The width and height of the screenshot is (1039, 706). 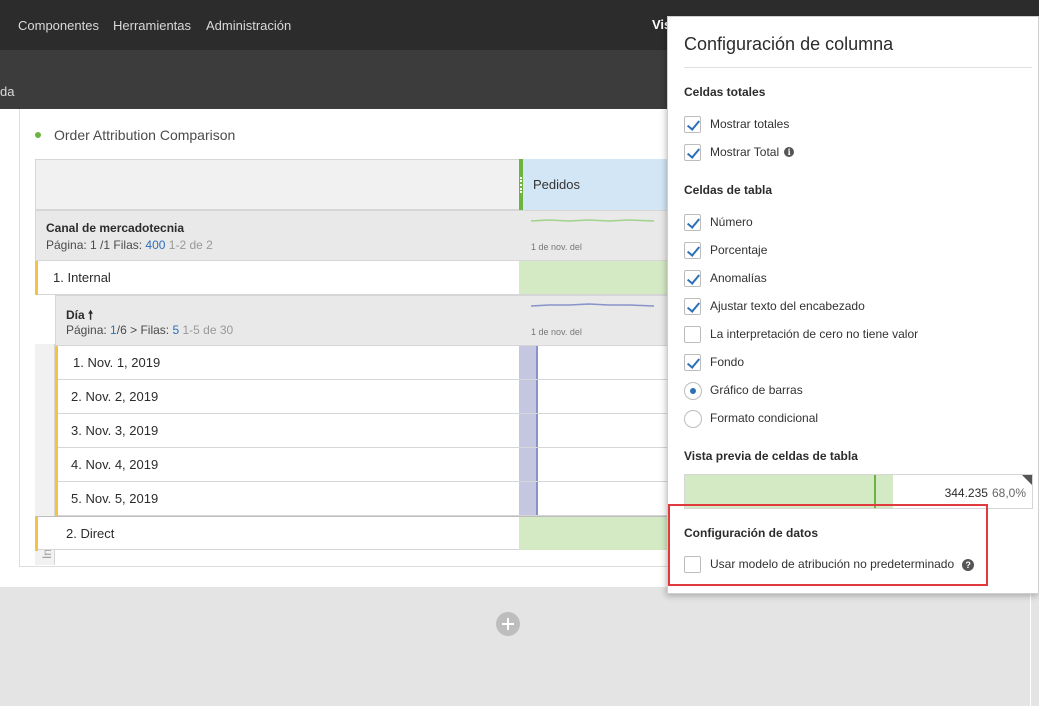 I want to click on metric-label: Pedidos, so click(x=556, y=184).